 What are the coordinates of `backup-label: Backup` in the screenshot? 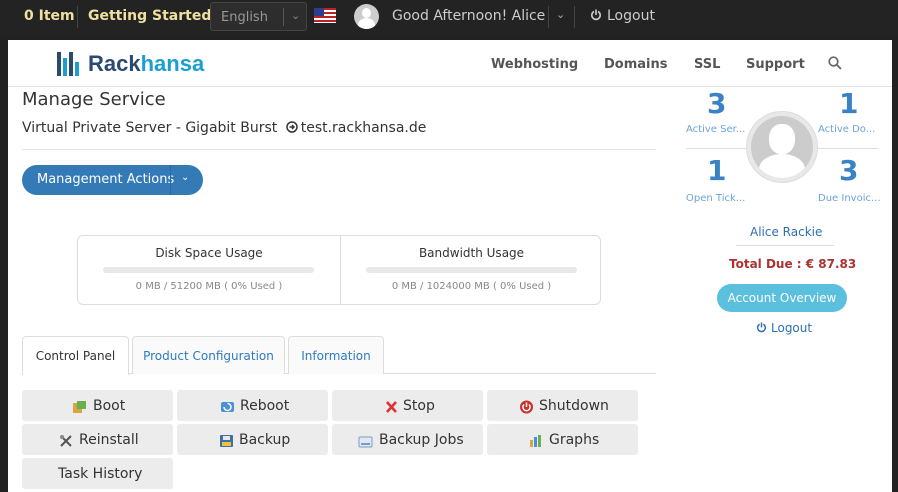 It's located at (265, 440).